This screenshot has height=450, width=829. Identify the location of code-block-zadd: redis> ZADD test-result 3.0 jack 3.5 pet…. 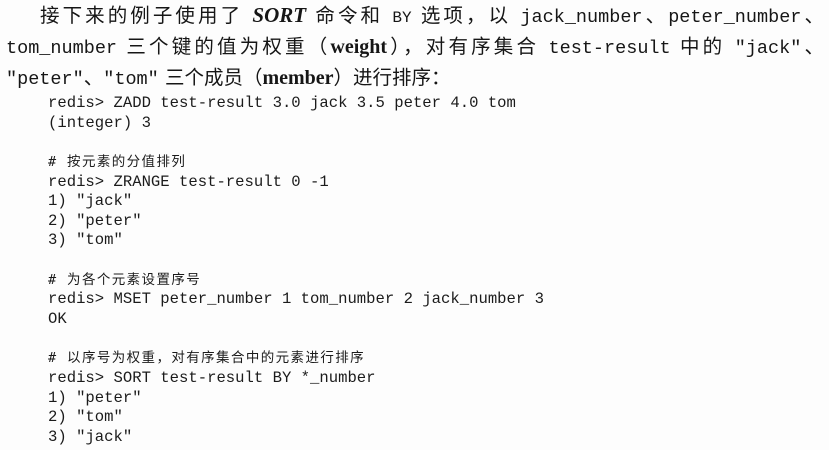
(428, 113).